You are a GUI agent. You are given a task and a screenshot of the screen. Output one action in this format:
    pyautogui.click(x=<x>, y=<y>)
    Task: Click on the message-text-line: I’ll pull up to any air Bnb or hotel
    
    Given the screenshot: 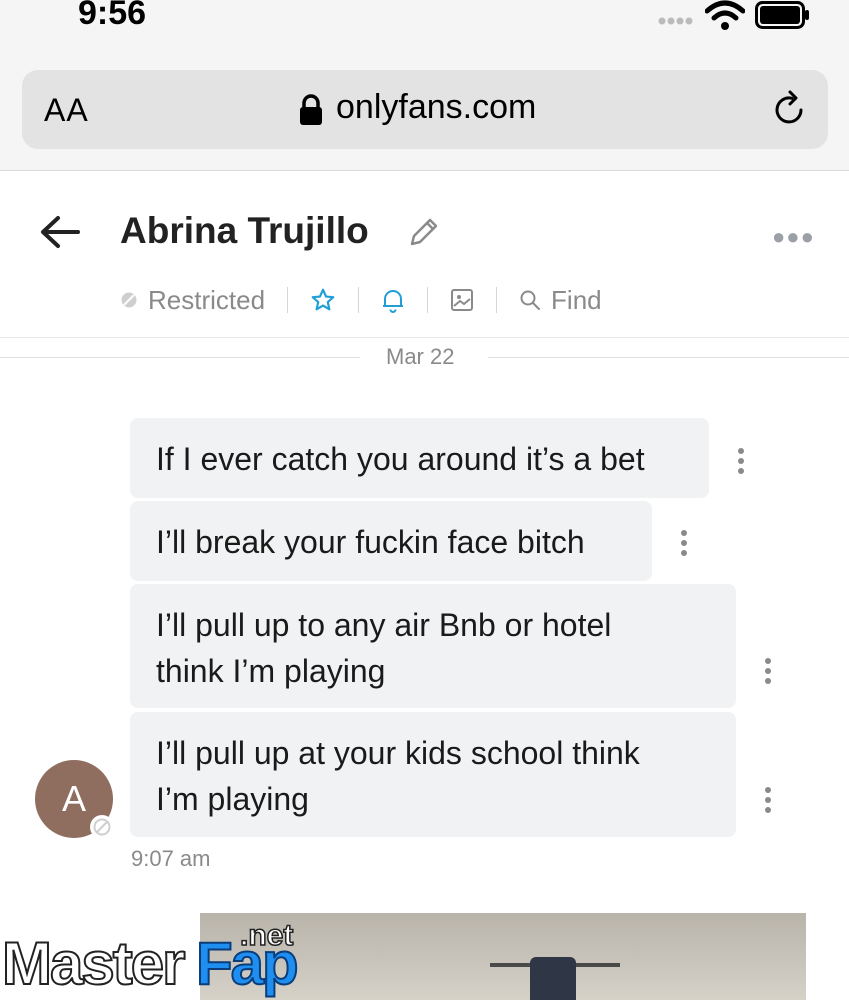 What is the action you would take?
    pyautogui.click(x=384, y=625)
    